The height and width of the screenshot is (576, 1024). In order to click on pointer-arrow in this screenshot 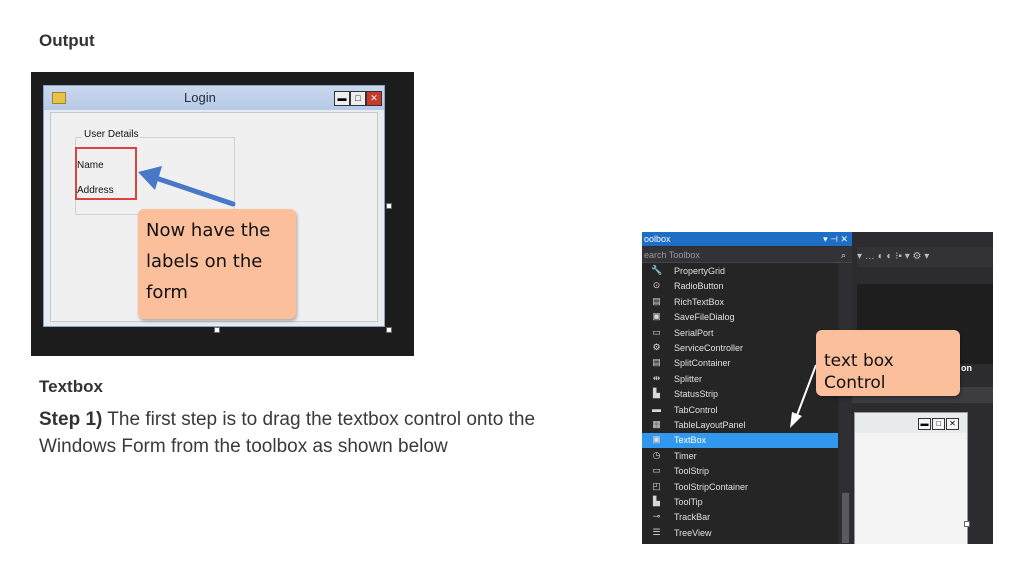, I will do `click(803, 396)`.